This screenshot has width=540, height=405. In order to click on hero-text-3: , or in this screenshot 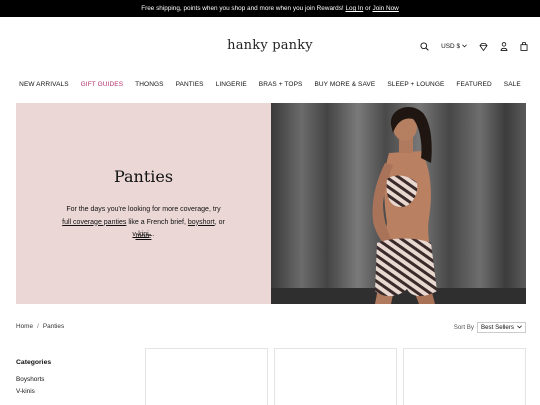, I will do `click(219, 222)`.